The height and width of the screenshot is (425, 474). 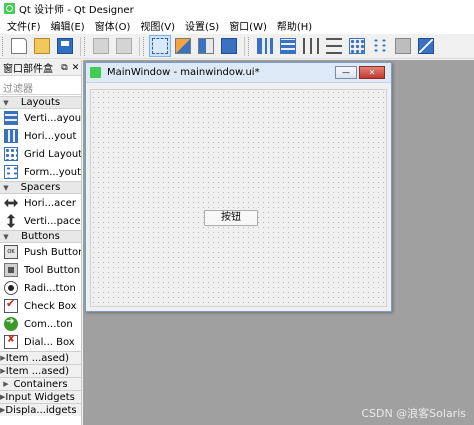 I want to click on widget-item-label: Check Box, so click(x=50, y=306).